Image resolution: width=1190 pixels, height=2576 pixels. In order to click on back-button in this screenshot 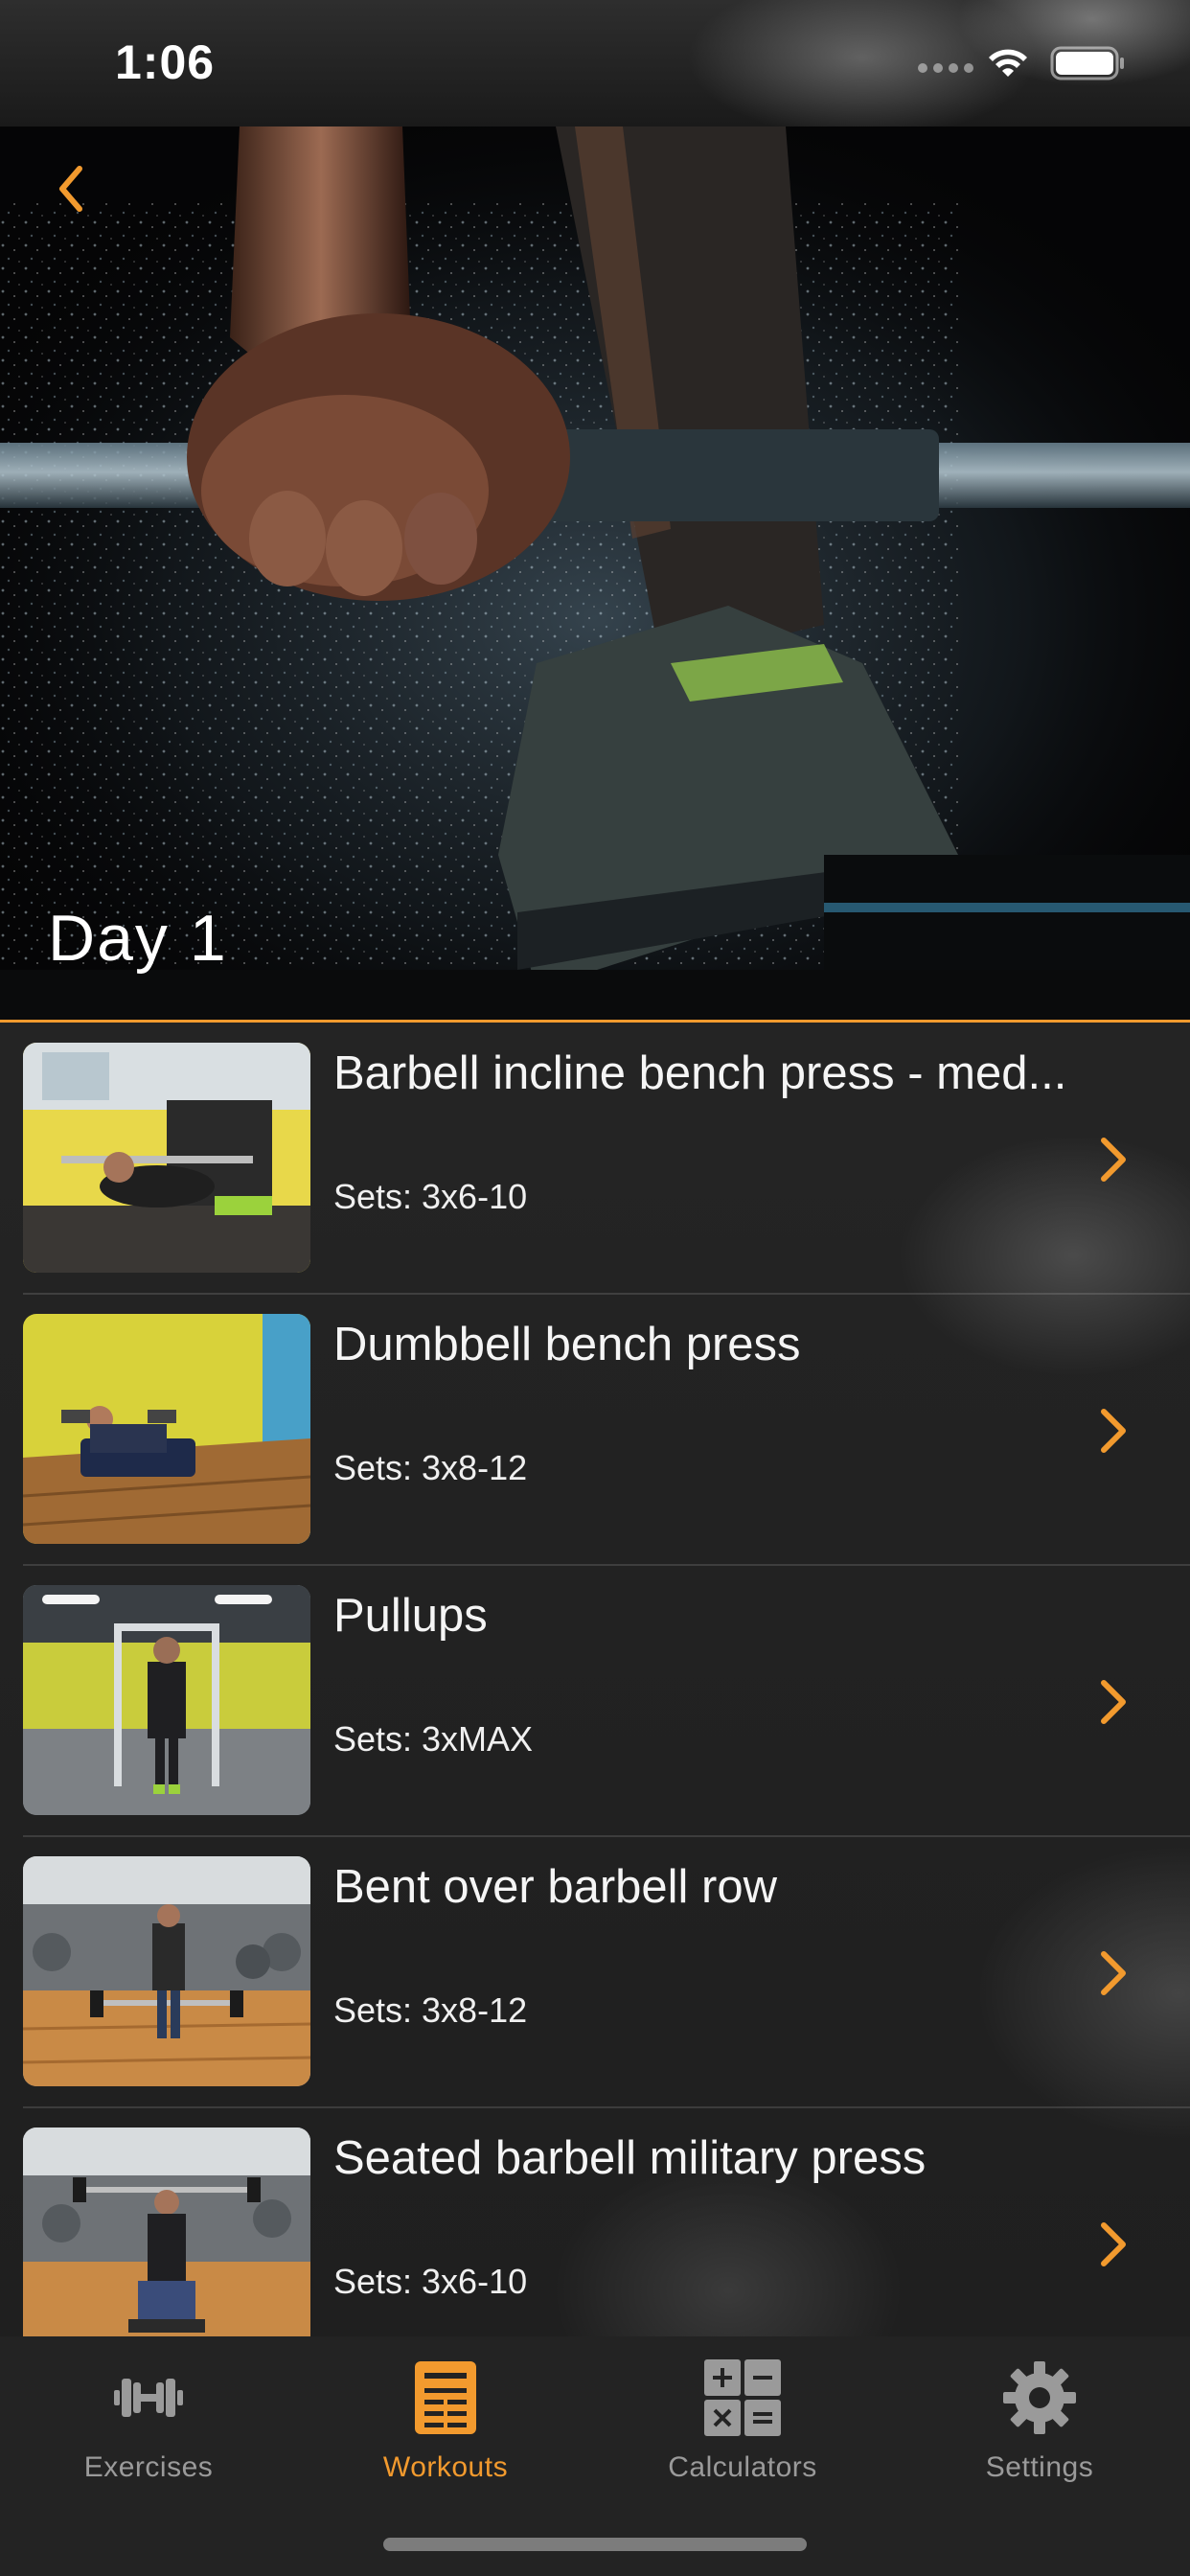, I will do `click(71, 188)`.